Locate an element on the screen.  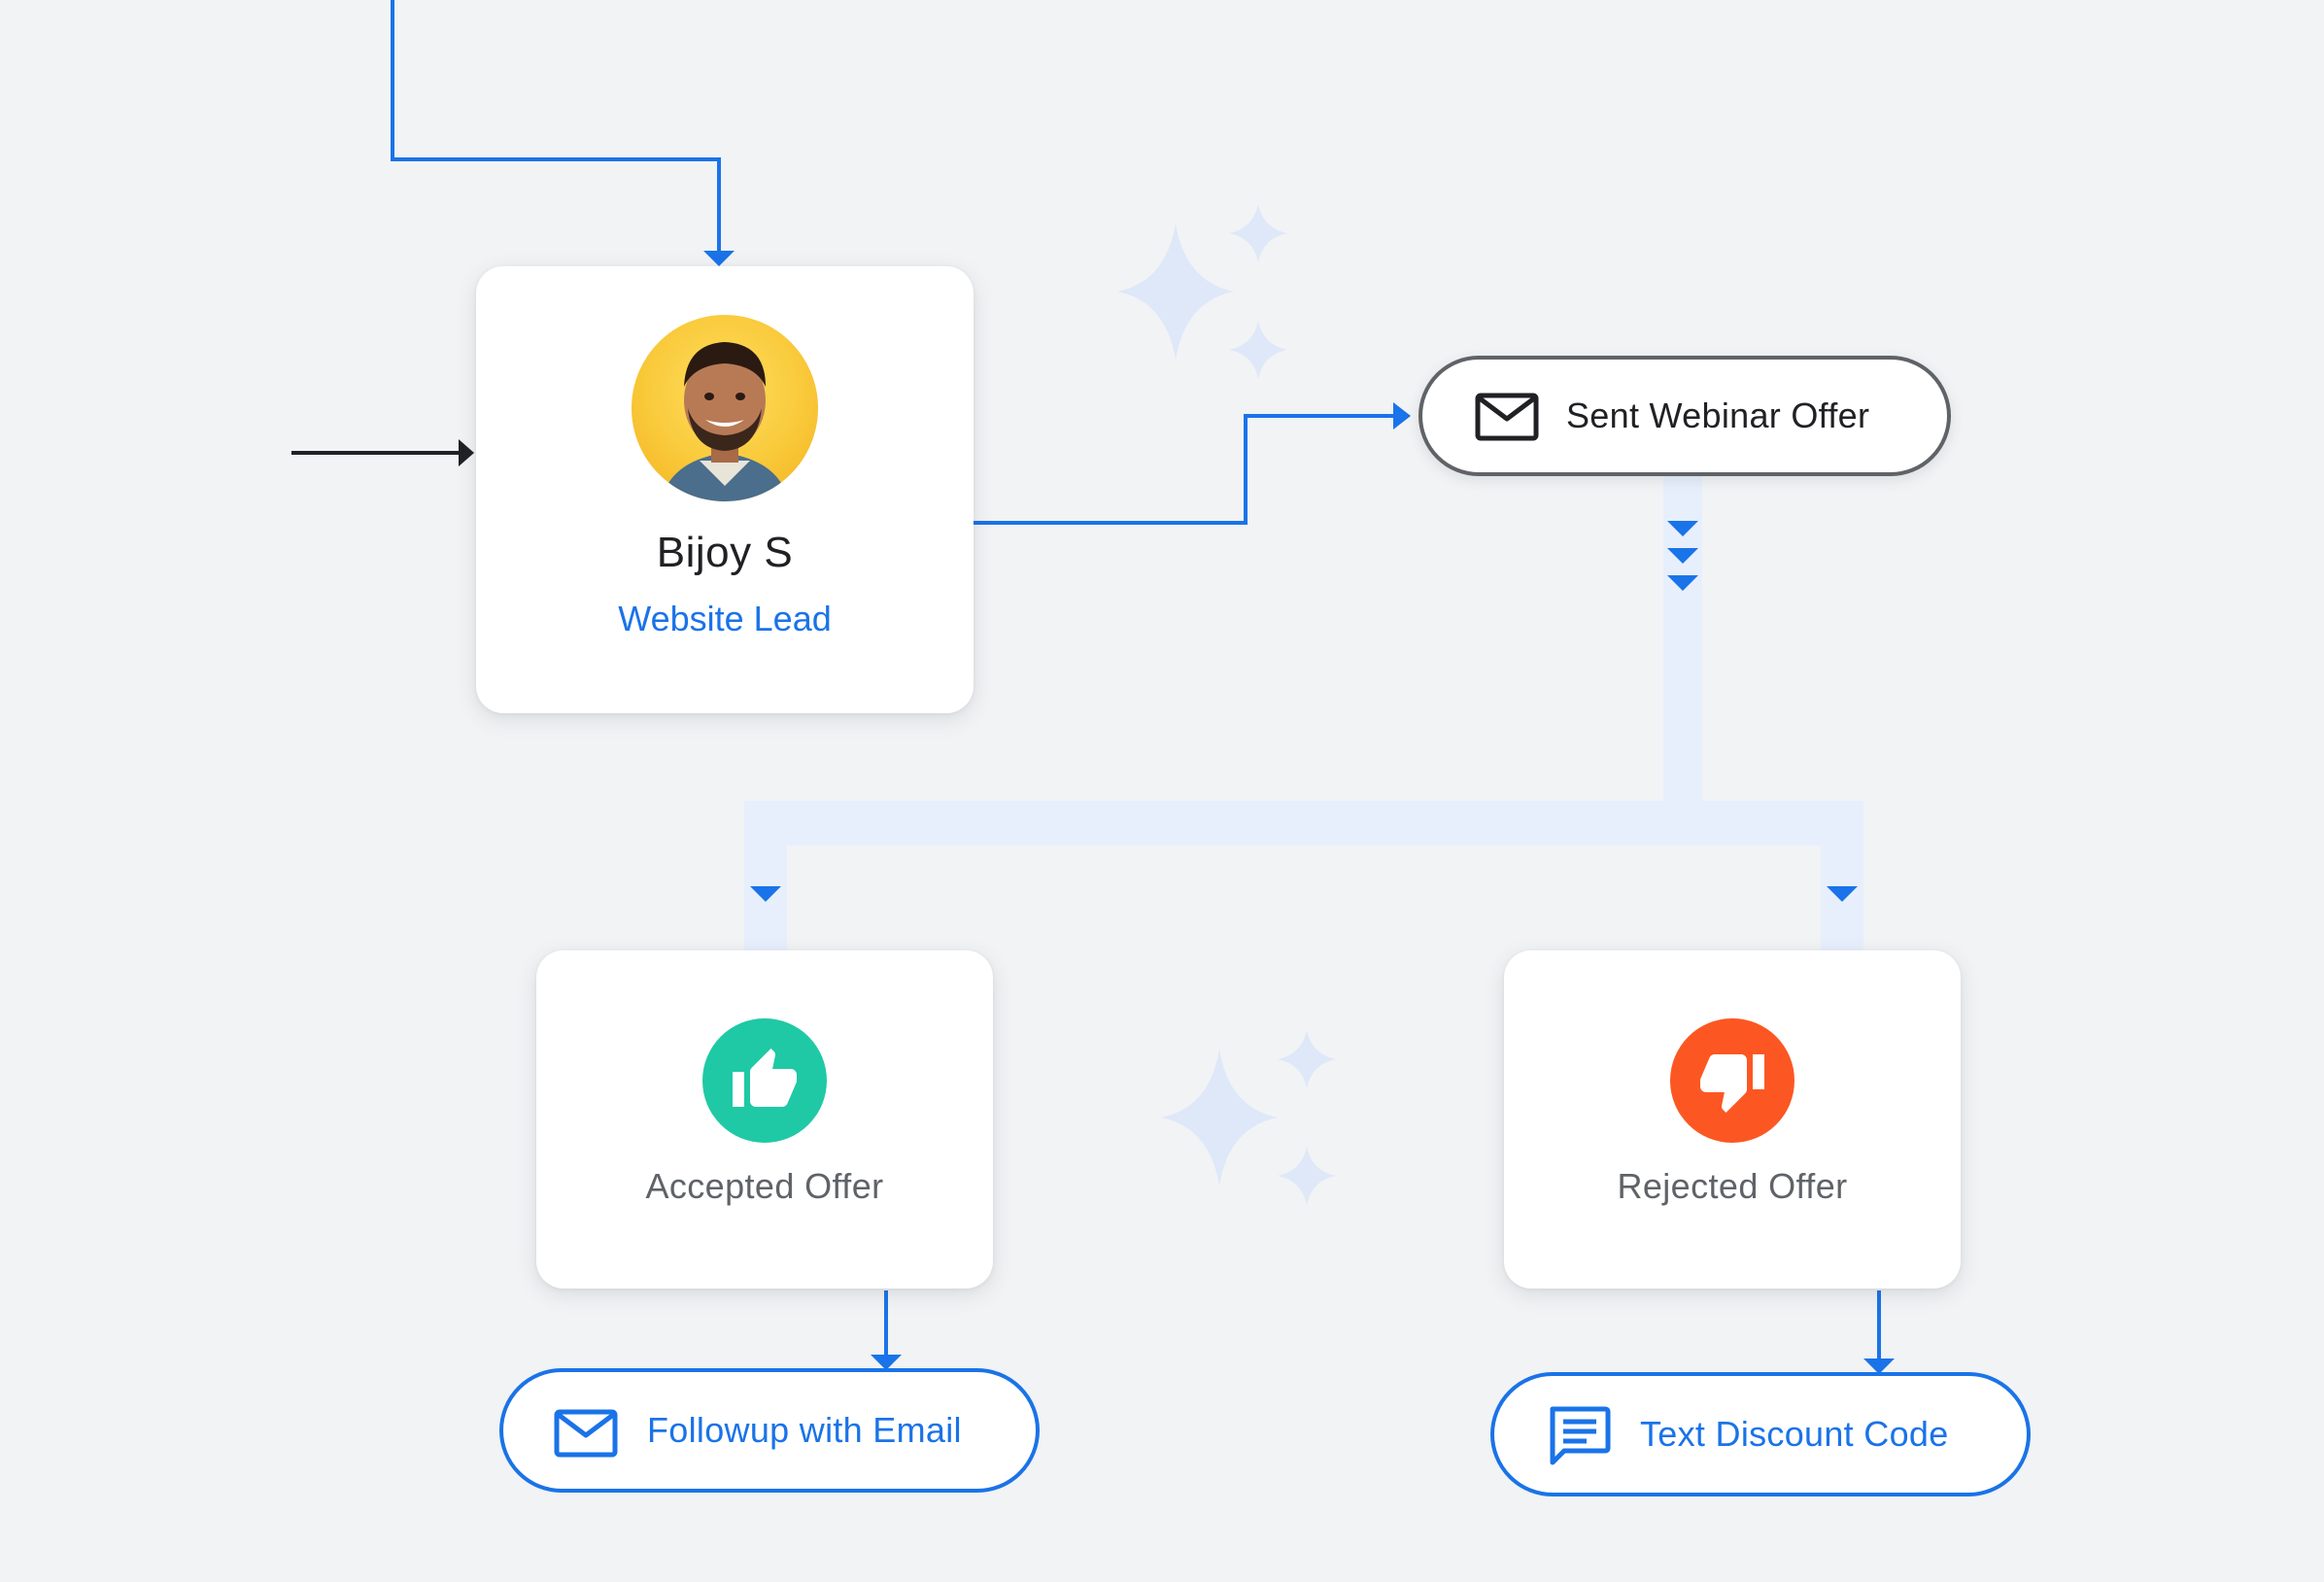
followup-email-label: Followup with Email is located at coordinates (805, 1430).